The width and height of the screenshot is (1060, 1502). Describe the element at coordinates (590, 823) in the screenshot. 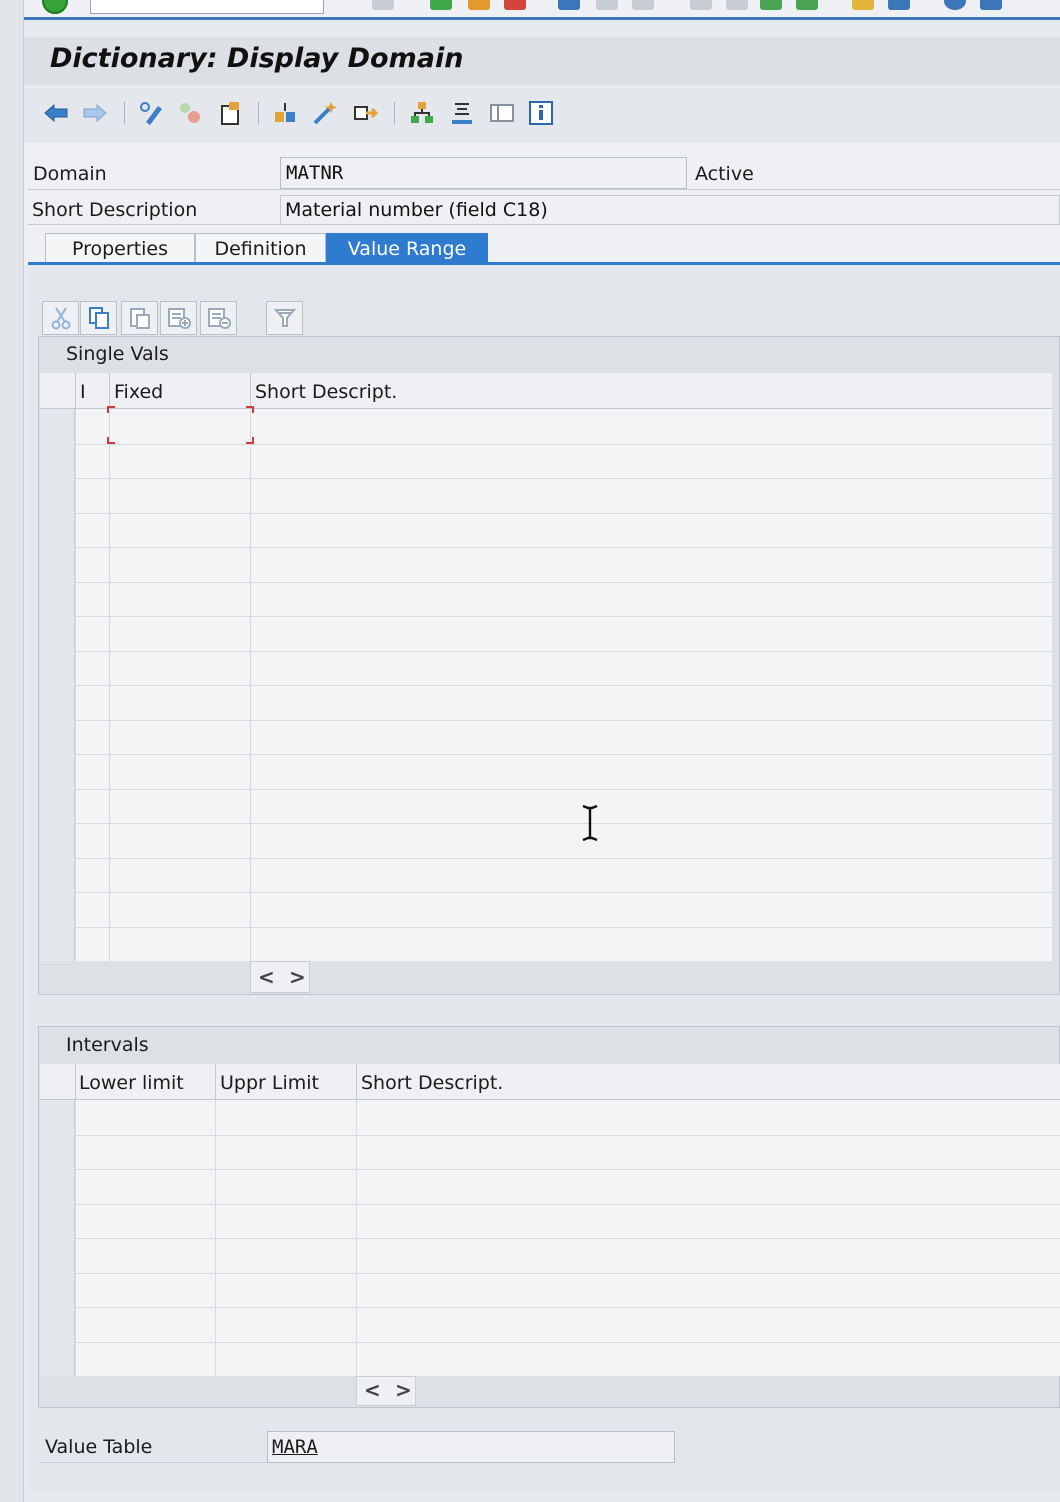

I see `text-cursor-icon` at that location.